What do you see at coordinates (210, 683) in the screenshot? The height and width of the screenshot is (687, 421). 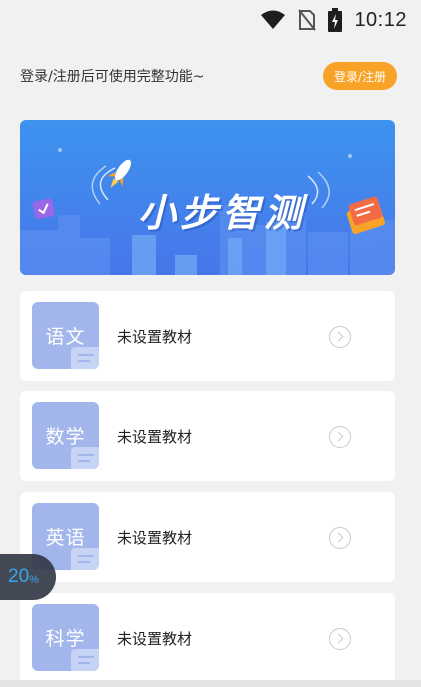 I see `bottom-strip` at bounding box center [210, 683].